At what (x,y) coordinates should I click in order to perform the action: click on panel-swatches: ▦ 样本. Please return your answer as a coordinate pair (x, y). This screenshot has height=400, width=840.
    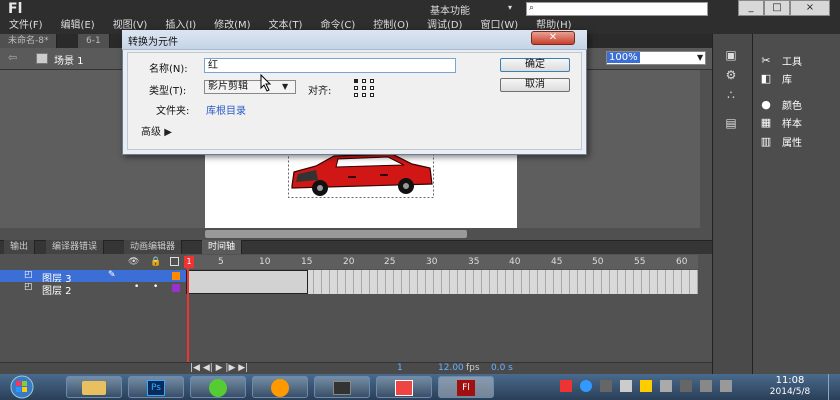
    Looking at the image, I should click on (798, 122).